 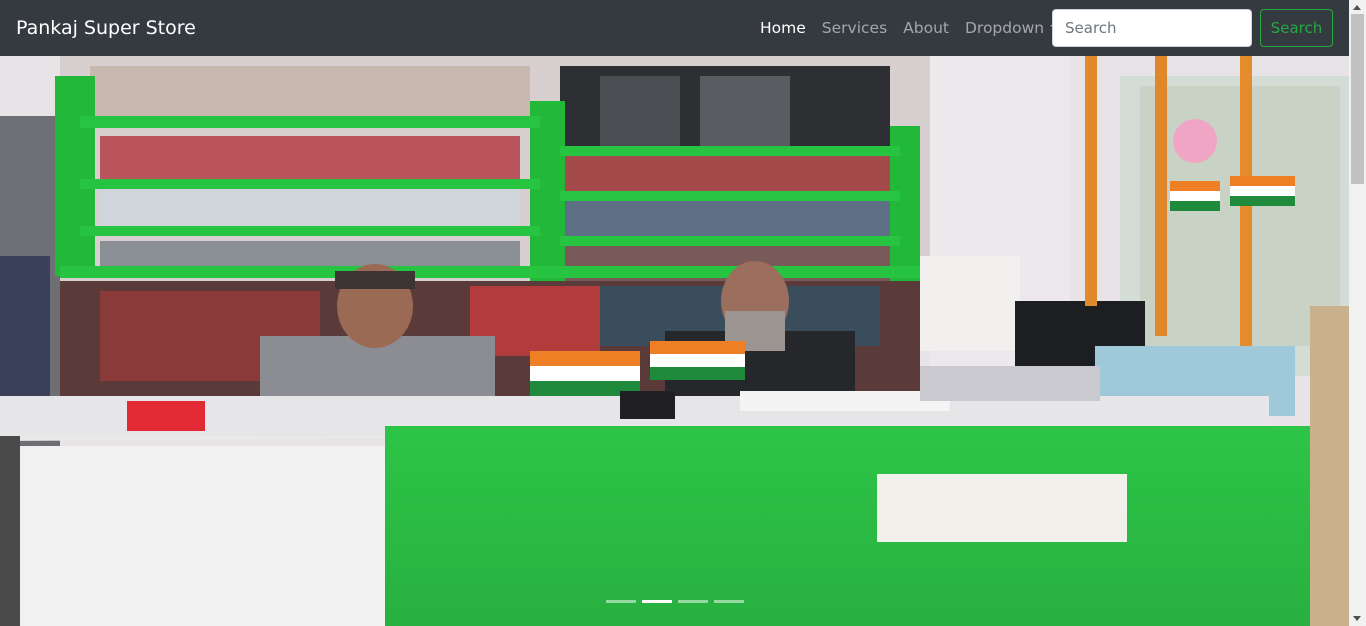 What do you see at coordinates (926, 28) in the screenshot?
I see `nav-about: About` at bounding box center [926, 28].